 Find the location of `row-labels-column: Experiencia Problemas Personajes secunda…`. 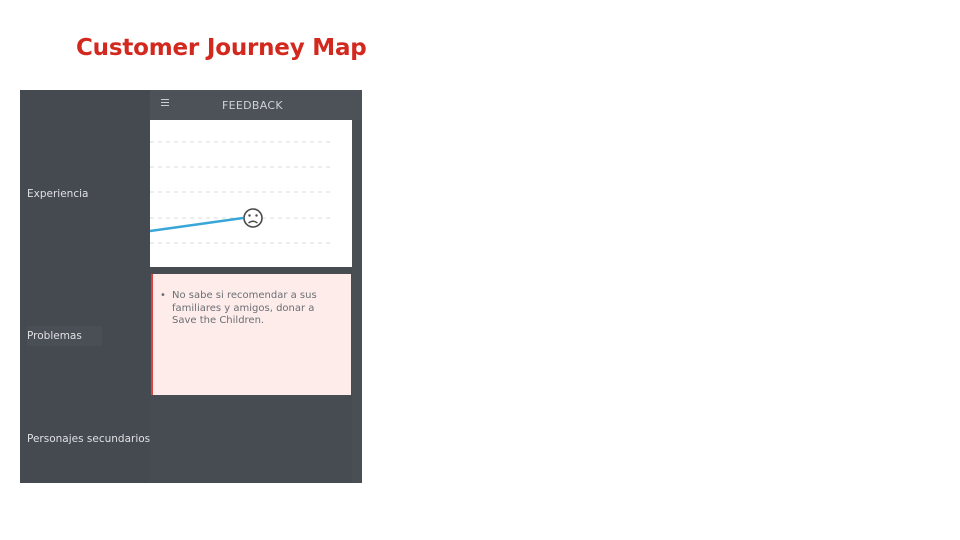

row-labels-column: Experiencia Problemas Personajes secunda… is located at coordinates (85, 286).